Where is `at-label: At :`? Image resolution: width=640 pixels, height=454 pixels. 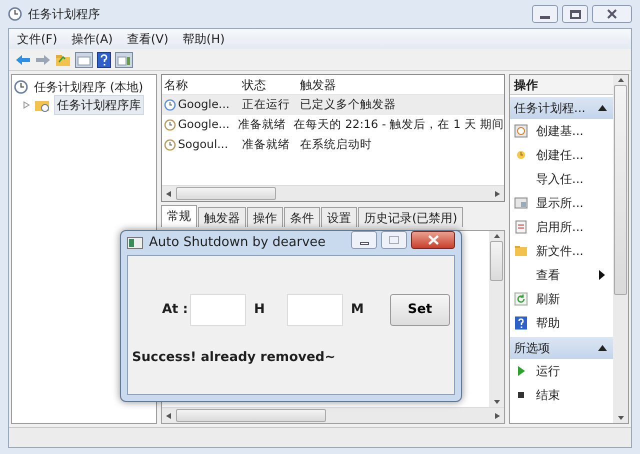
at-label: At : is located at coordinates (175, 310).